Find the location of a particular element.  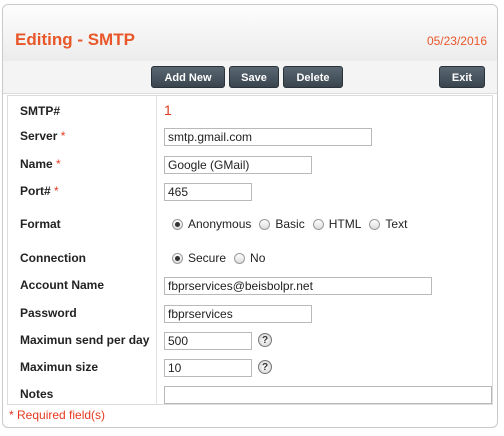

connection-label: Connection is located at coordinates (53, 258).